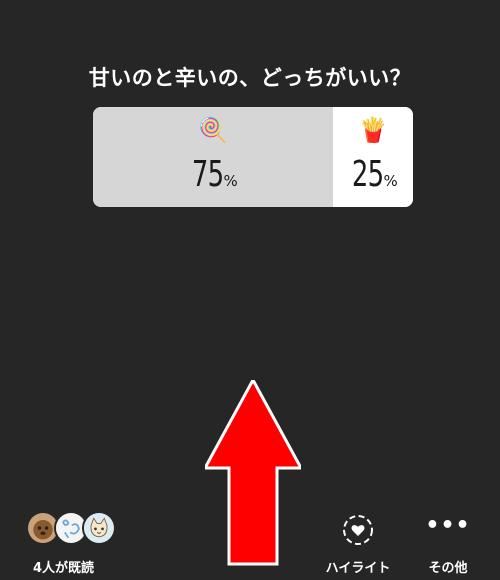 The image size is (500, 580). What do you see at coordinates (368, 174) in the screenshot?
I see `poll-percent-value: 25` at bounding box center [368, 174].